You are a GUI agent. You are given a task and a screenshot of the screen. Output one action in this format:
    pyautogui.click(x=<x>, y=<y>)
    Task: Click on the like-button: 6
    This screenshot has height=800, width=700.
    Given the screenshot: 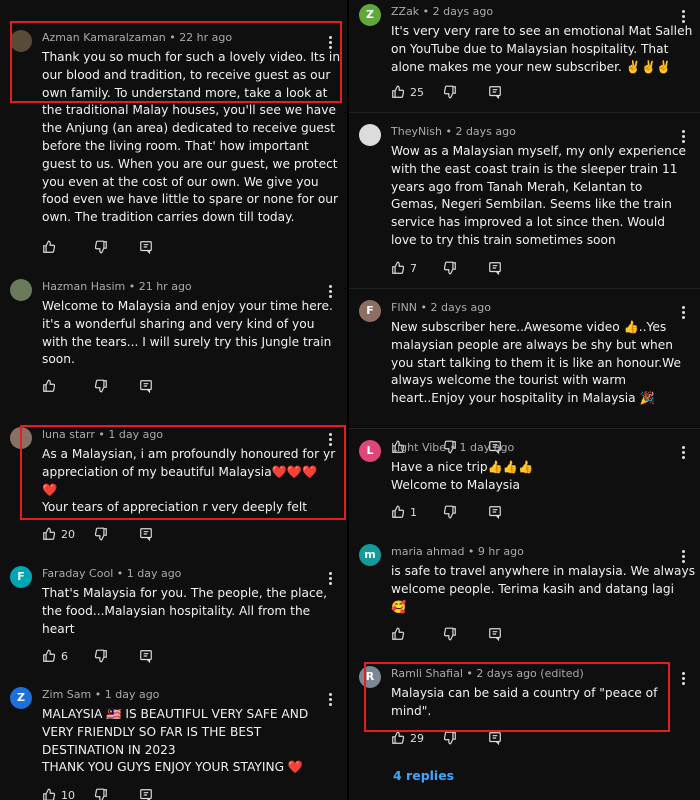 What is the action you would take?
    pyautogui.click(x=55, y=656)
    